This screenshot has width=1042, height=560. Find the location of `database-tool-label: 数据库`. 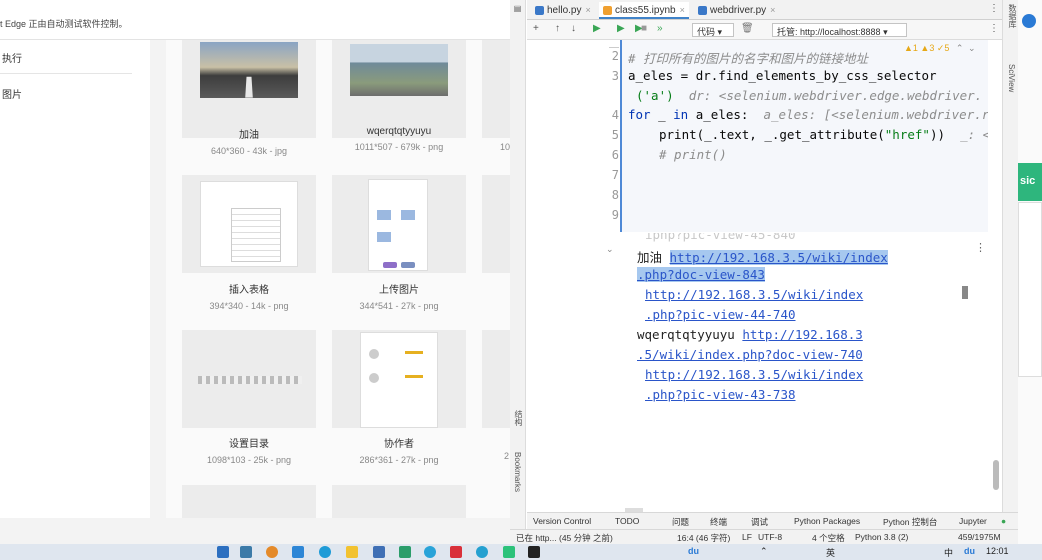

database-tool-label: 数据库 is located at coordinates (1012, 16).